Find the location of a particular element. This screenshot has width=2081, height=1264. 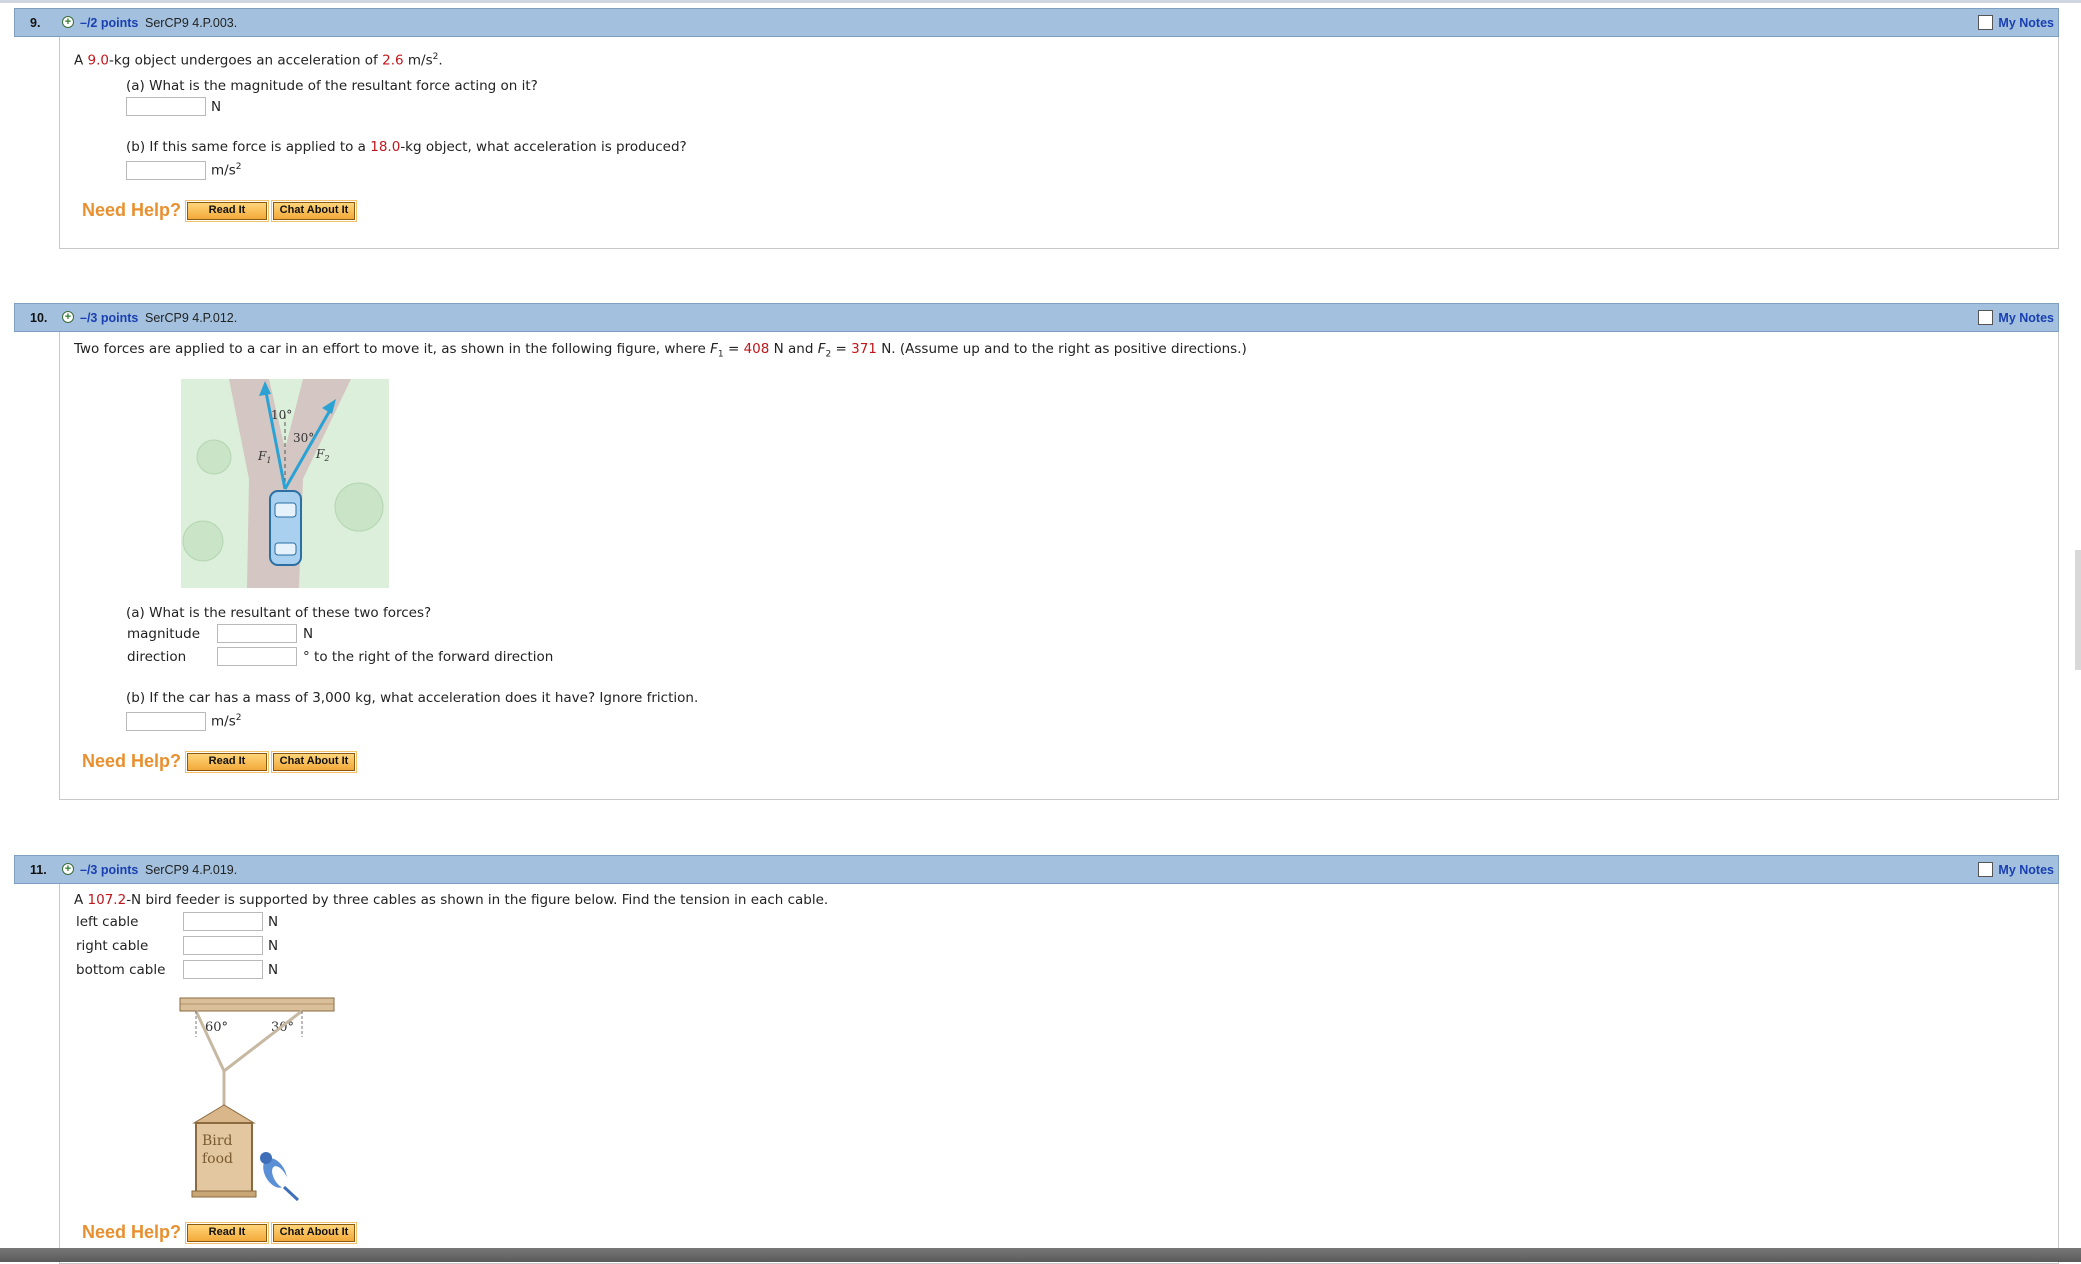

car-icon is located at coordinates (285, 528).